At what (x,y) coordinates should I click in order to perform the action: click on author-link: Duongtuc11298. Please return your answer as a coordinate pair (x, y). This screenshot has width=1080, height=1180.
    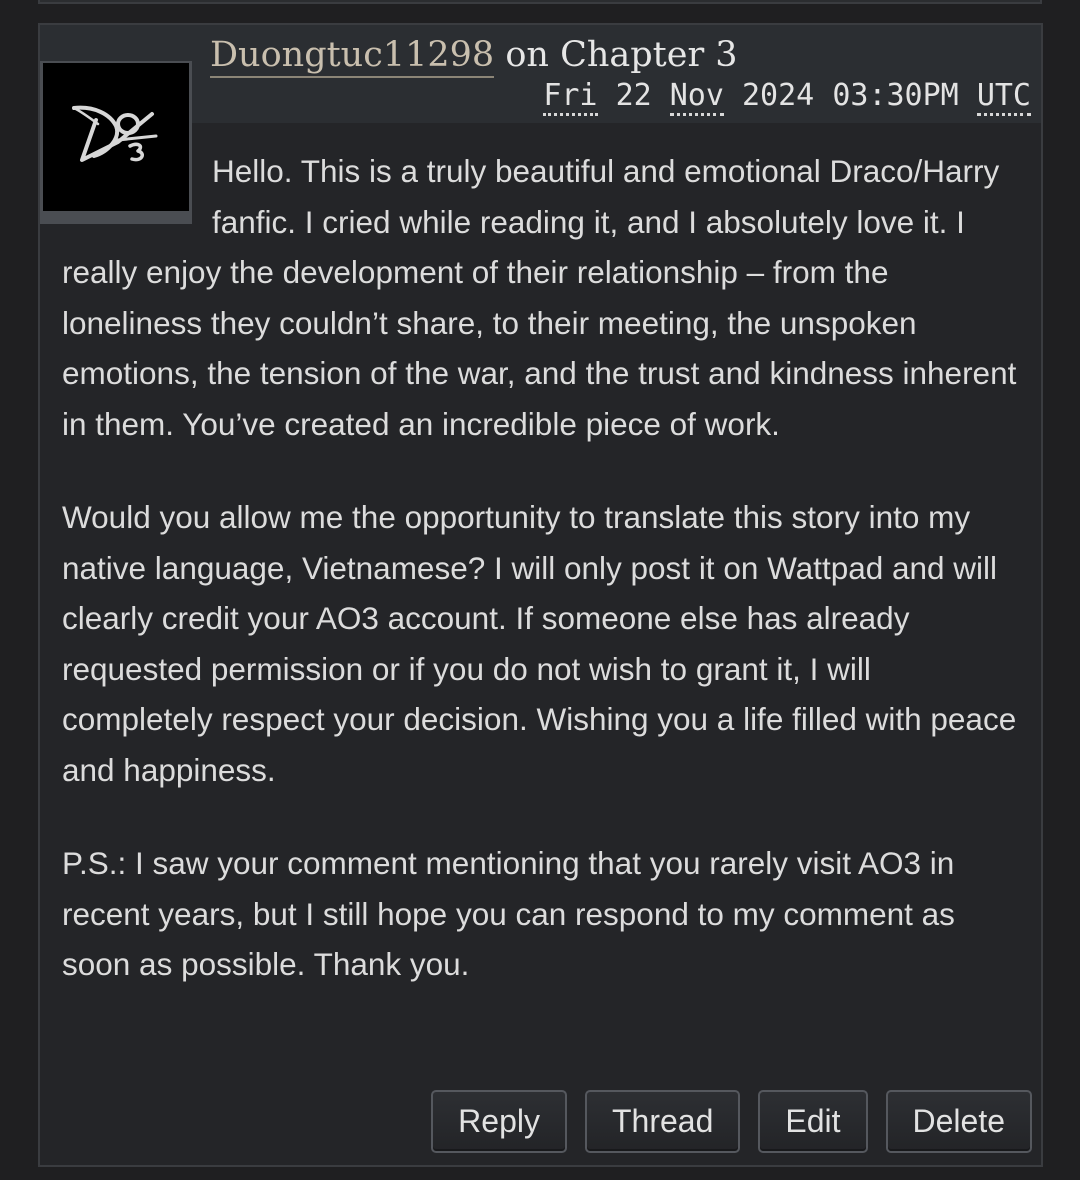
    Looking at the image, I should click on (352, 56).